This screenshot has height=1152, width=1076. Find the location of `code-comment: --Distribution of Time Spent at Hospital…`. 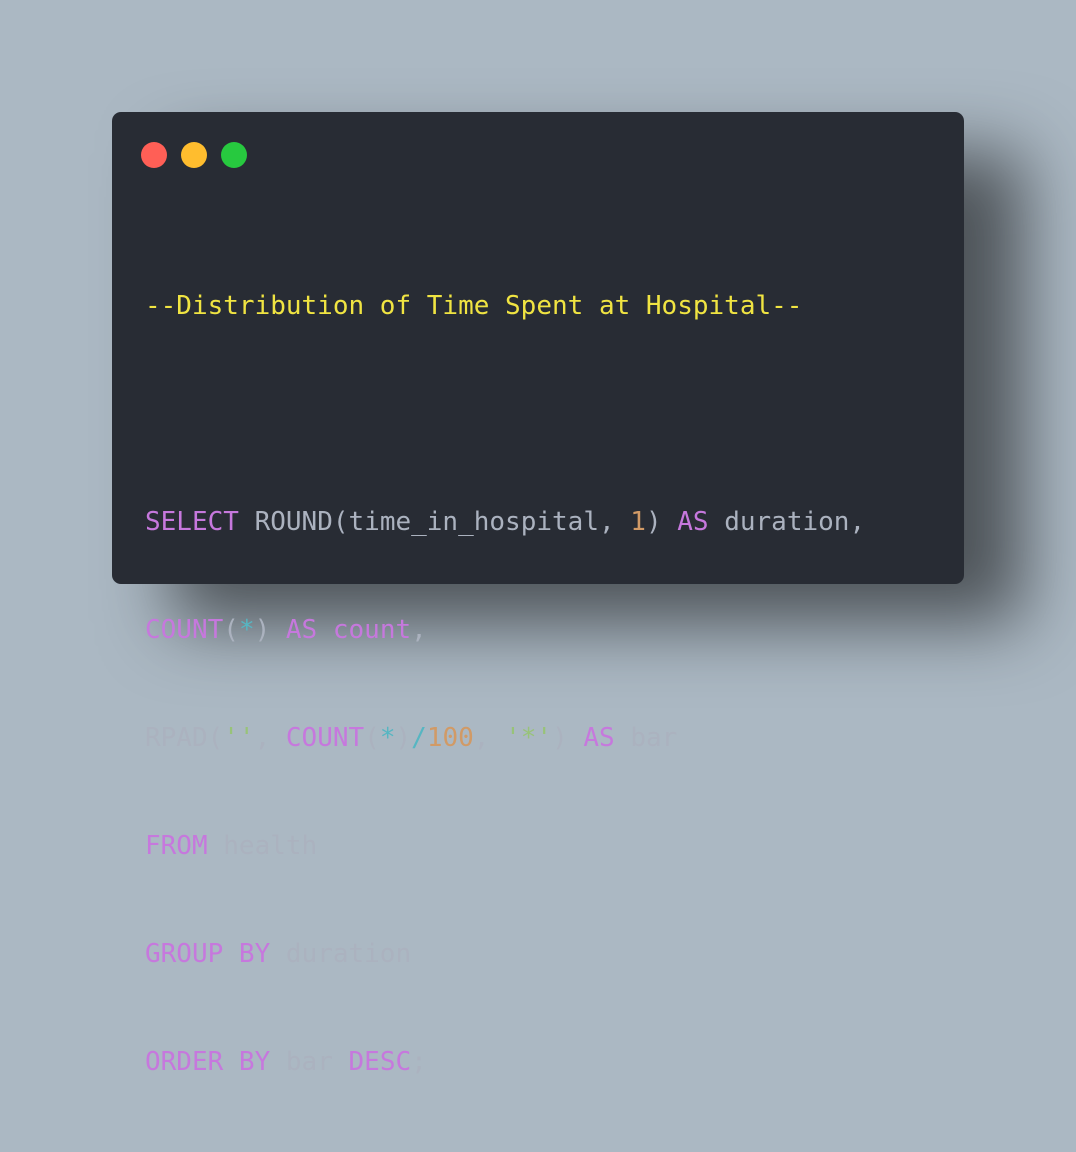

code-comment: --Distribution of Time Spent at Hospital… is located at coordinates (474, 306).